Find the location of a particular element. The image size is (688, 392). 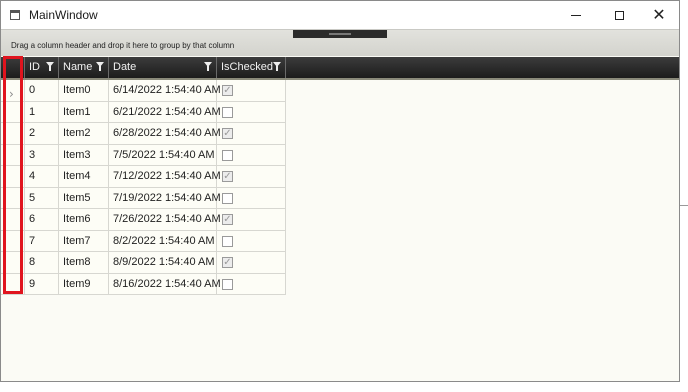

maximize-icon is located at coordinates (619, 15).